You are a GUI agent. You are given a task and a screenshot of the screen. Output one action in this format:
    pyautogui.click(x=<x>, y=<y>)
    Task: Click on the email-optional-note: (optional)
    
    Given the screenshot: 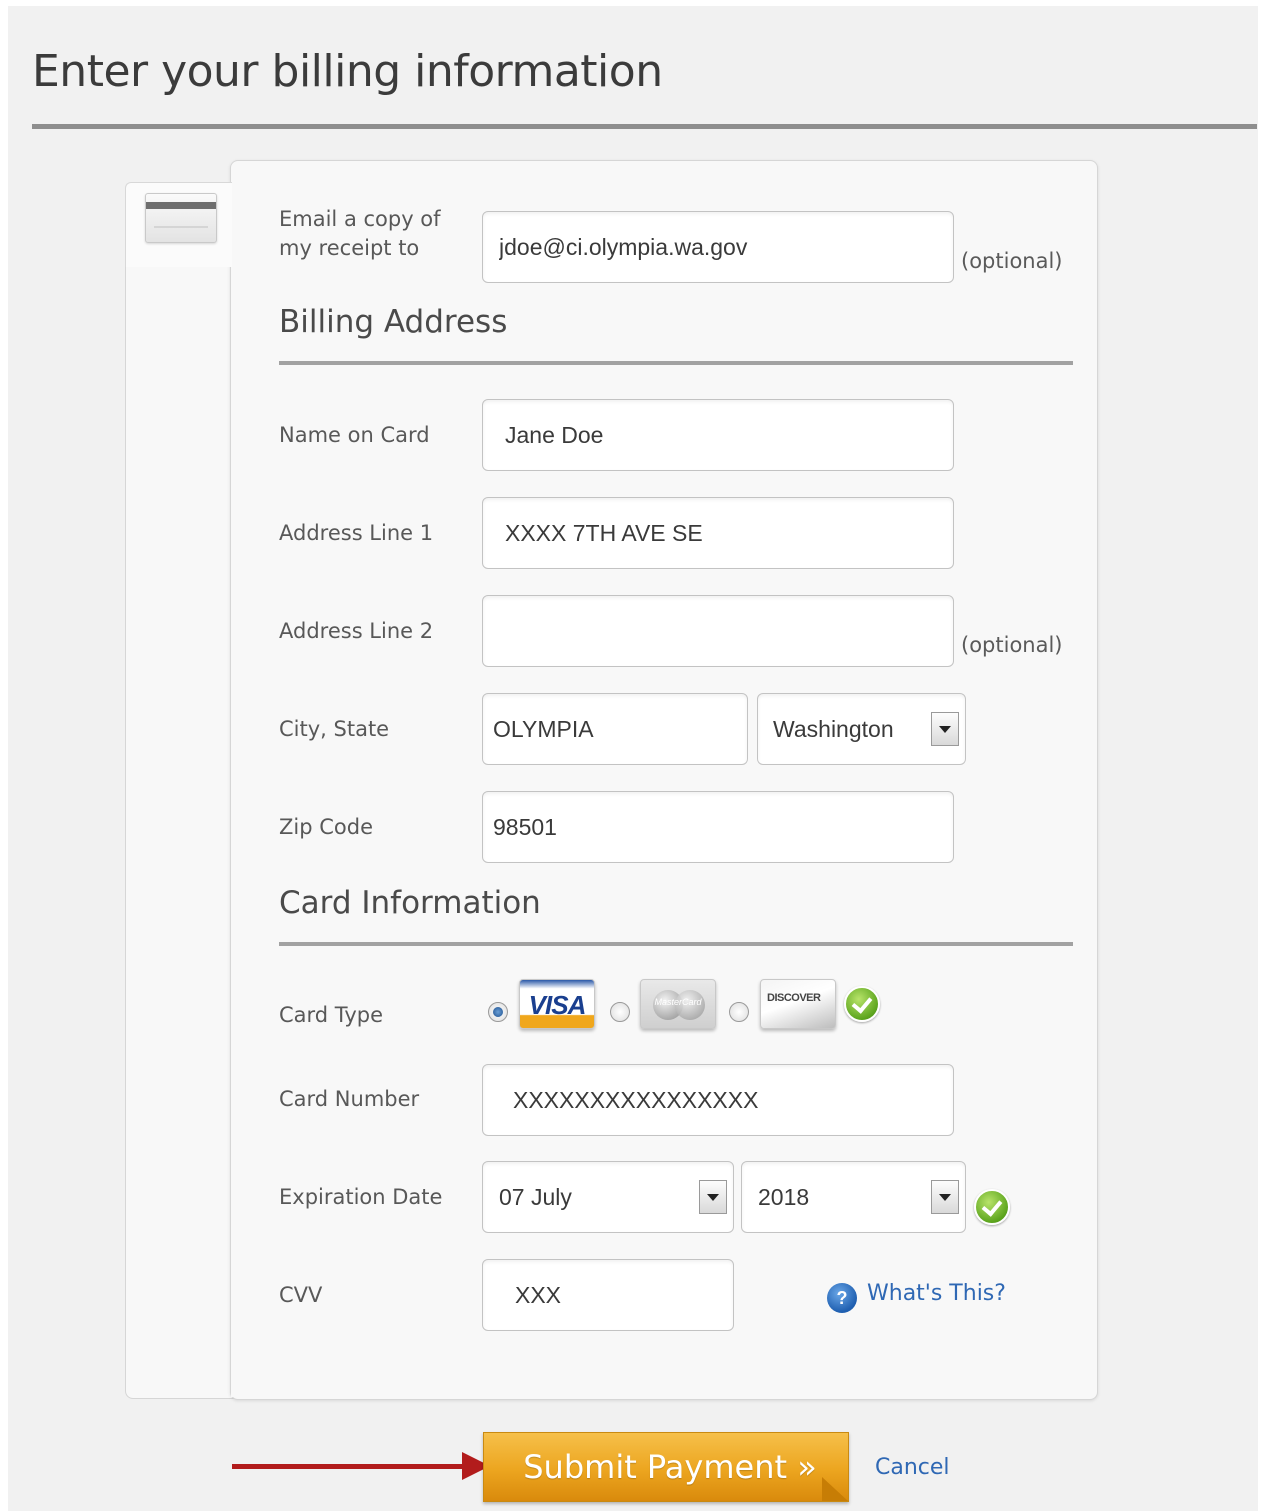 What is the action you would take?
    pyautogui.click(x=1012, y=261)
    